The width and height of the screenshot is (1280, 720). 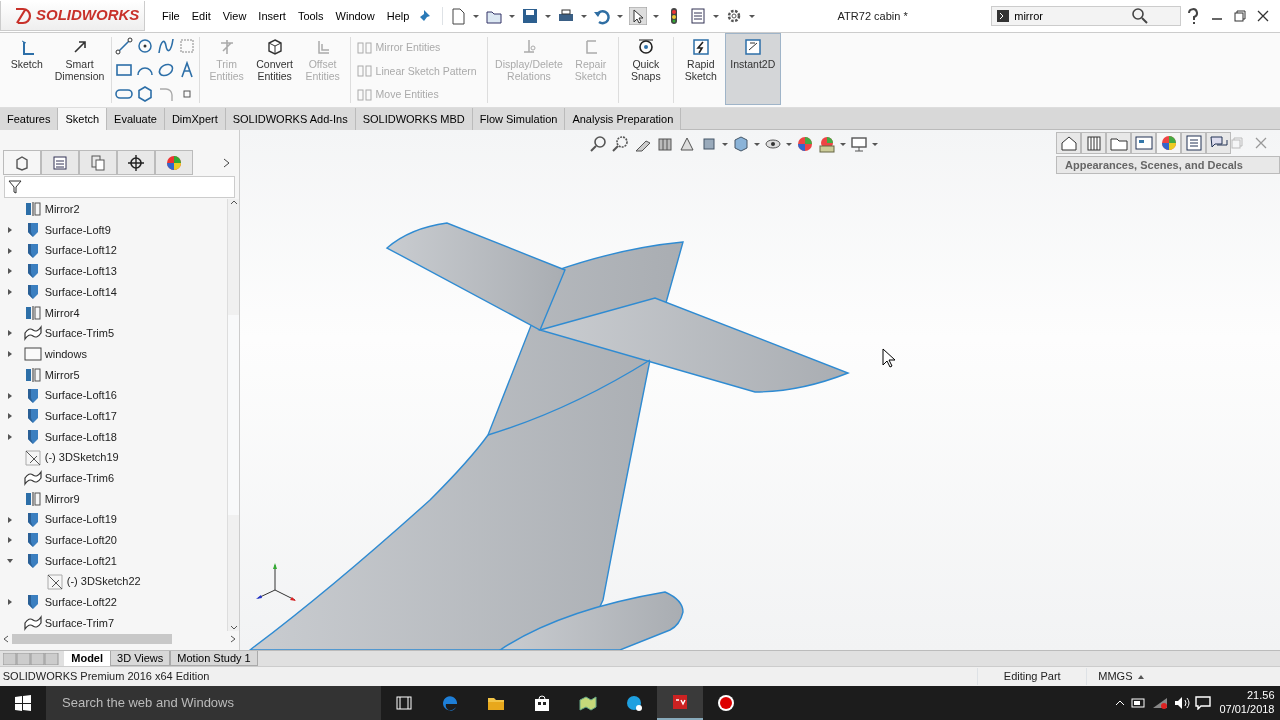 I want to click on tree-item: Surface-Trim5, so click(x=79, y=333).